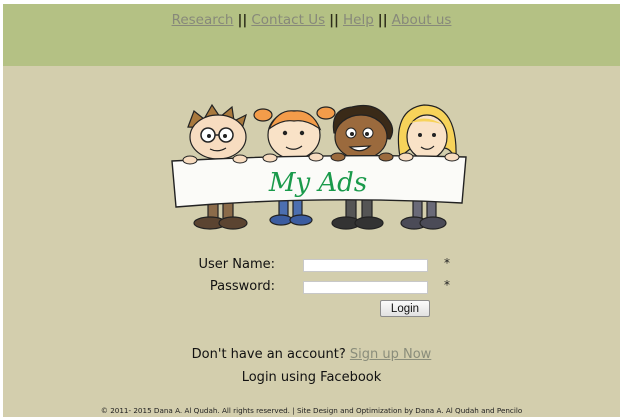 The height and width of the screenshot is (417, 623). I want to click on signup-prompt-line: Don't have an account? Sign up Now, so click(311, 354).